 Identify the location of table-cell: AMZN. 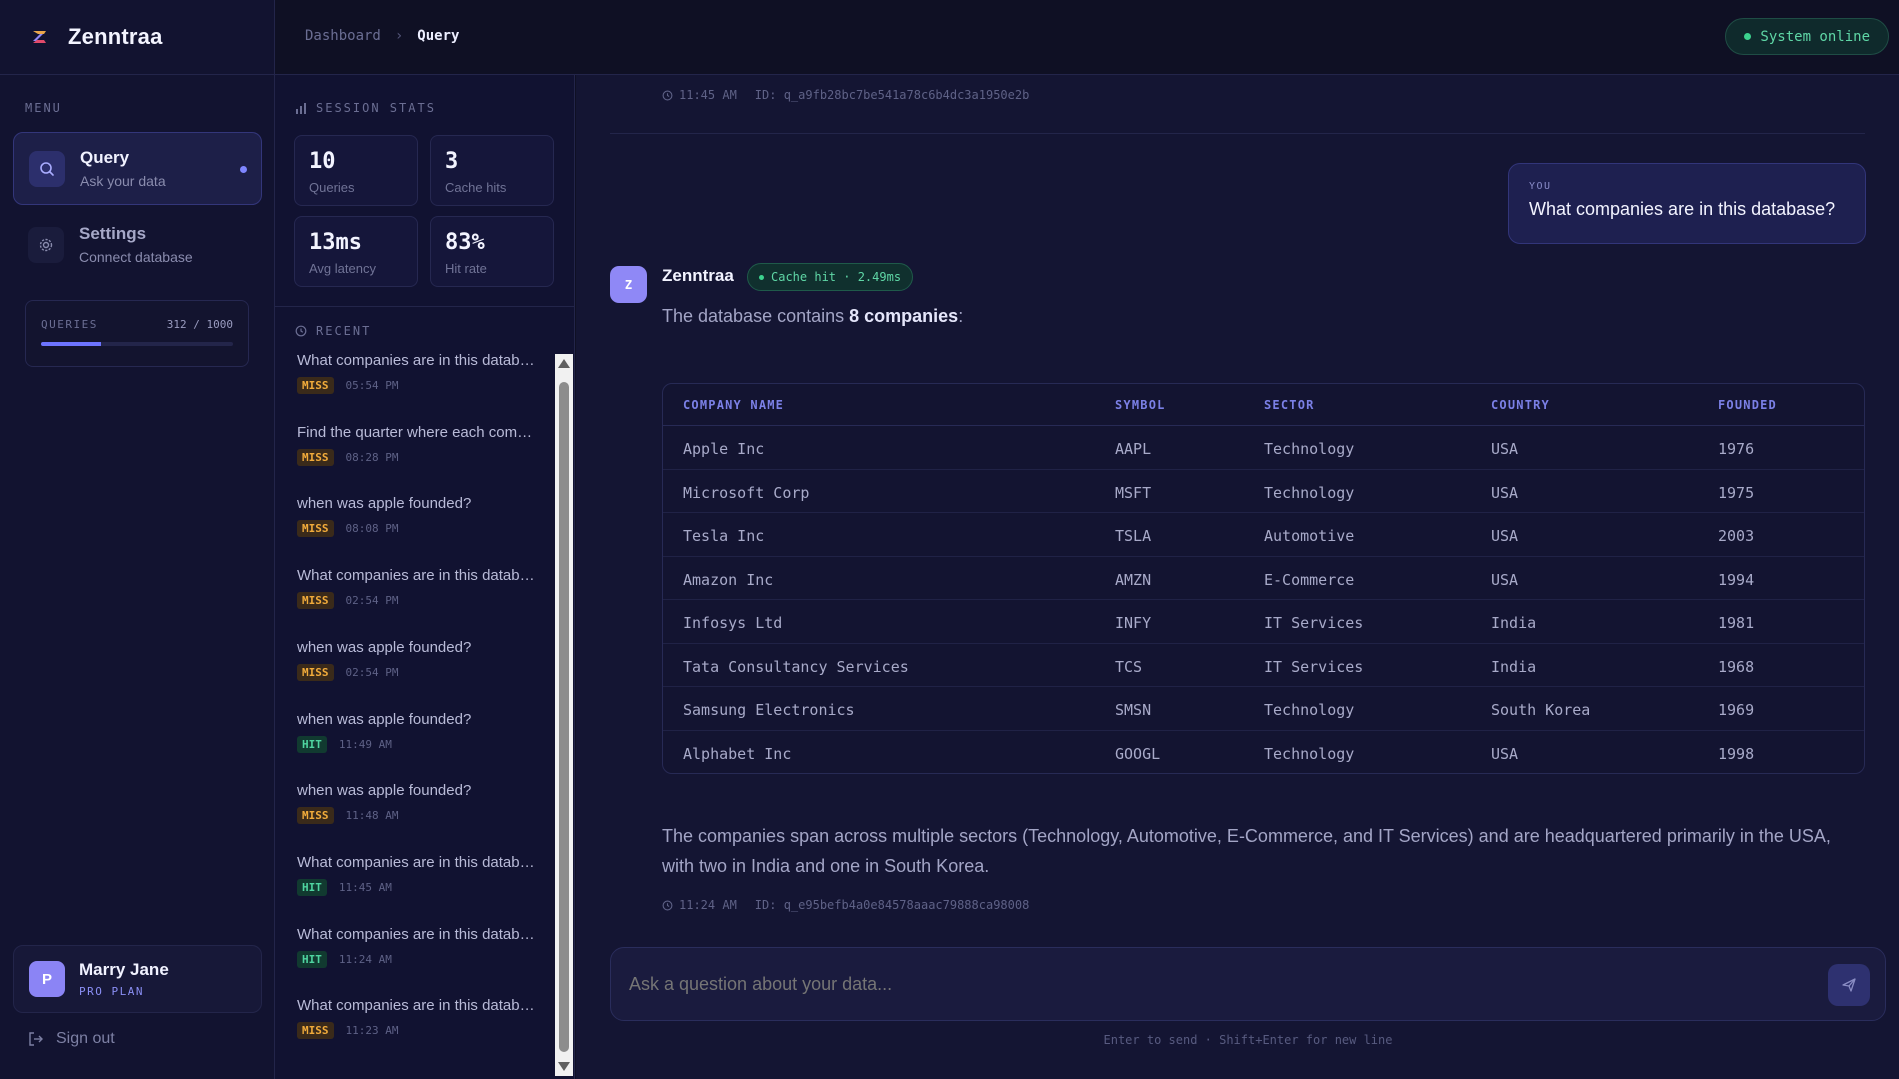
(1133, 579).